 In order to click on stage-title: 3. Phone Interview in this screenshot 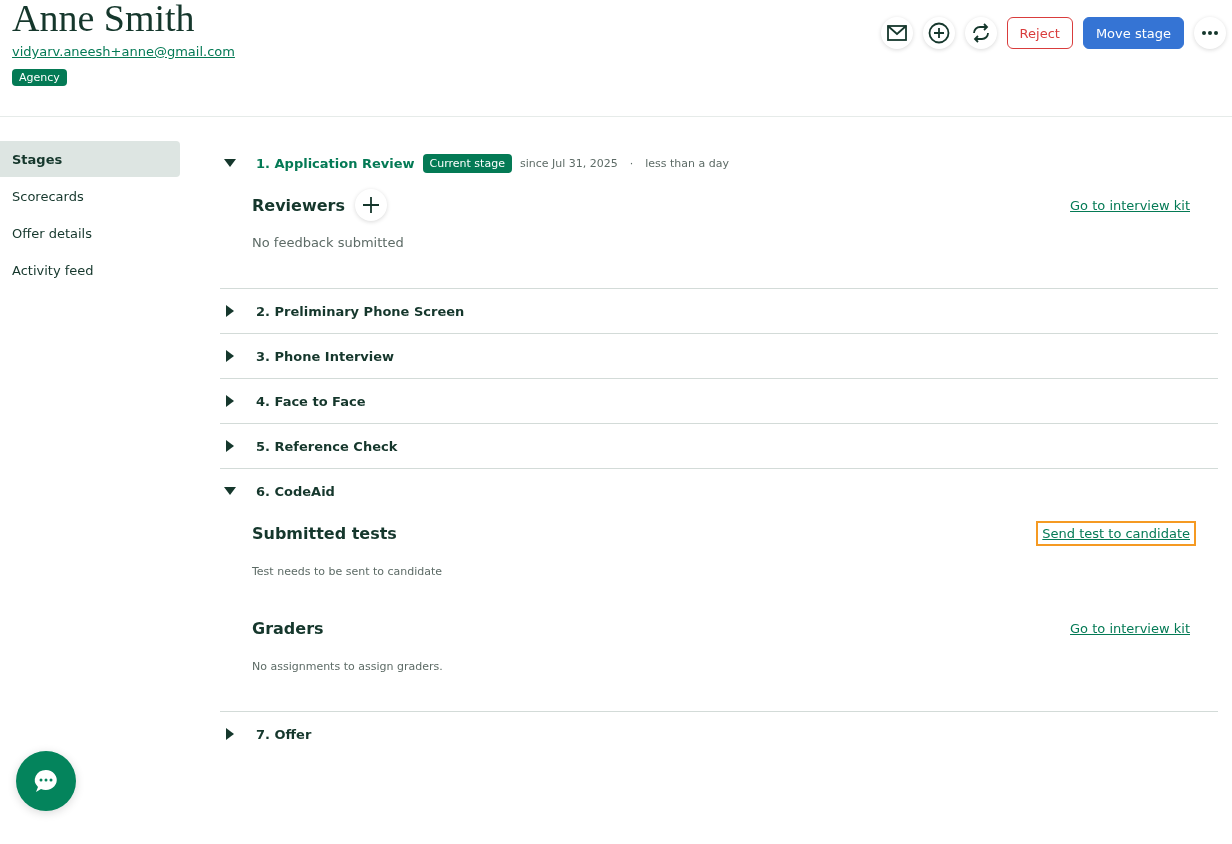, I will do `click(325, 356)`.